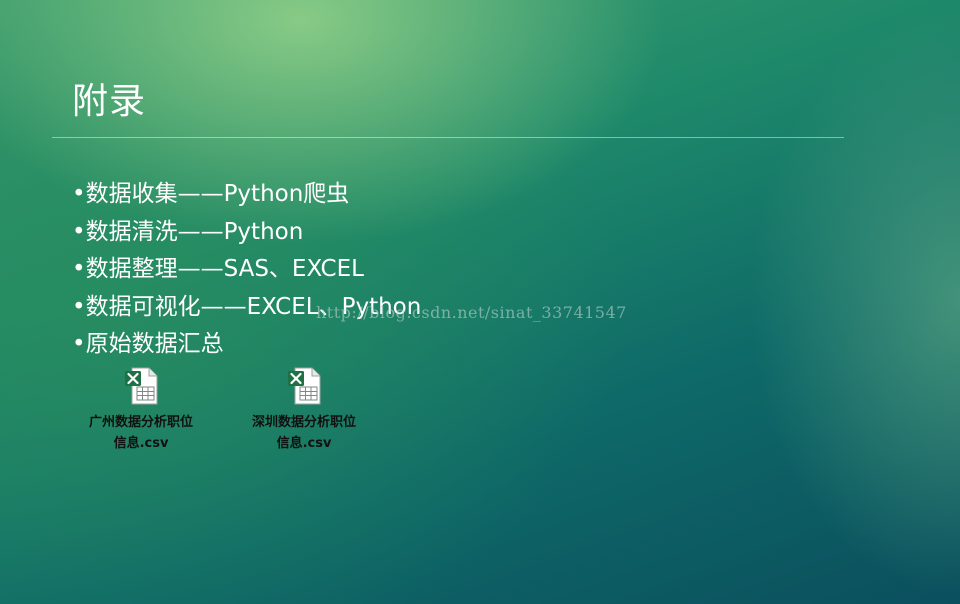 This screenshot has height=604, width=960. I want to click on bullet-item: •数据清洗——Python, so click(188, 231).